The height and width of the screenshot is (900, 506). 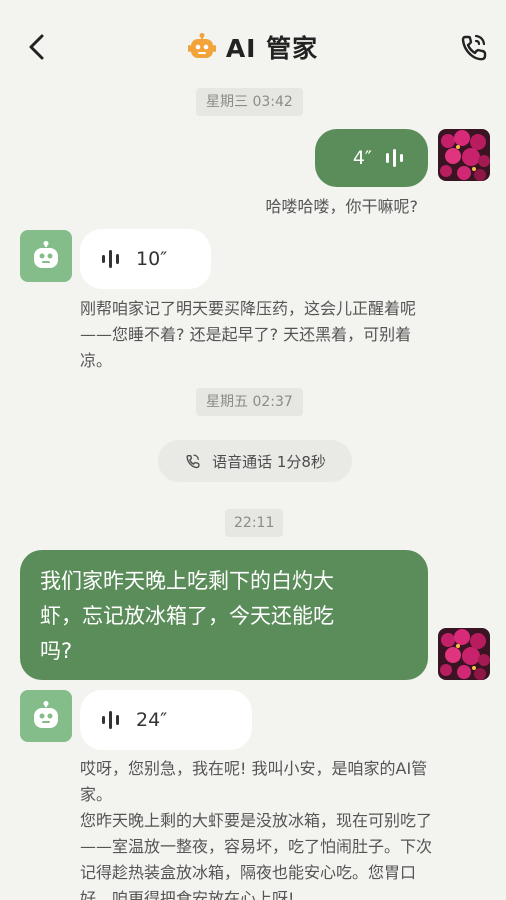 What do you see at coordinates (96, 360) in the screenshot?
I see `transcript-line: 凉。` at bounding box center [96, 360].